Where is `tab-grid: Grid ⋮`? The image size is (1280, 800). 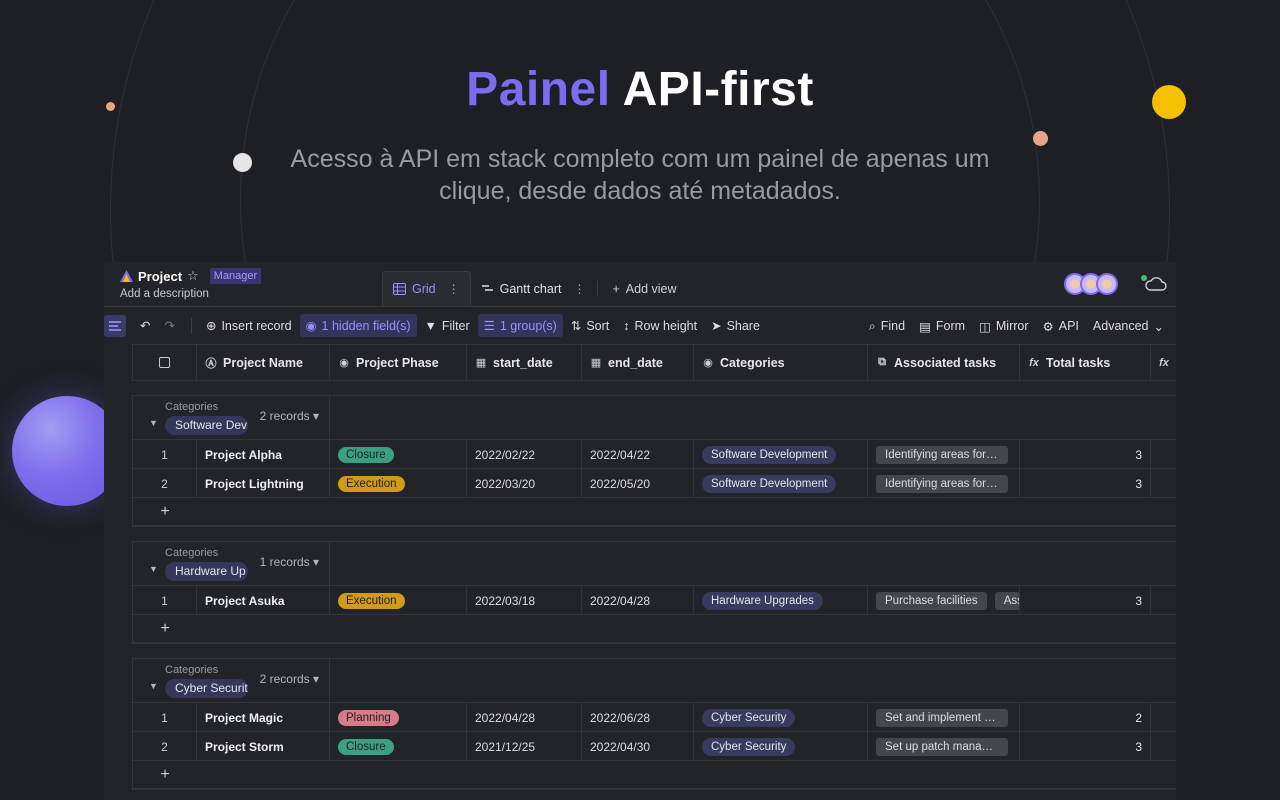
tab-grid: Grid ⋮ is located at coordinates (426, 288).